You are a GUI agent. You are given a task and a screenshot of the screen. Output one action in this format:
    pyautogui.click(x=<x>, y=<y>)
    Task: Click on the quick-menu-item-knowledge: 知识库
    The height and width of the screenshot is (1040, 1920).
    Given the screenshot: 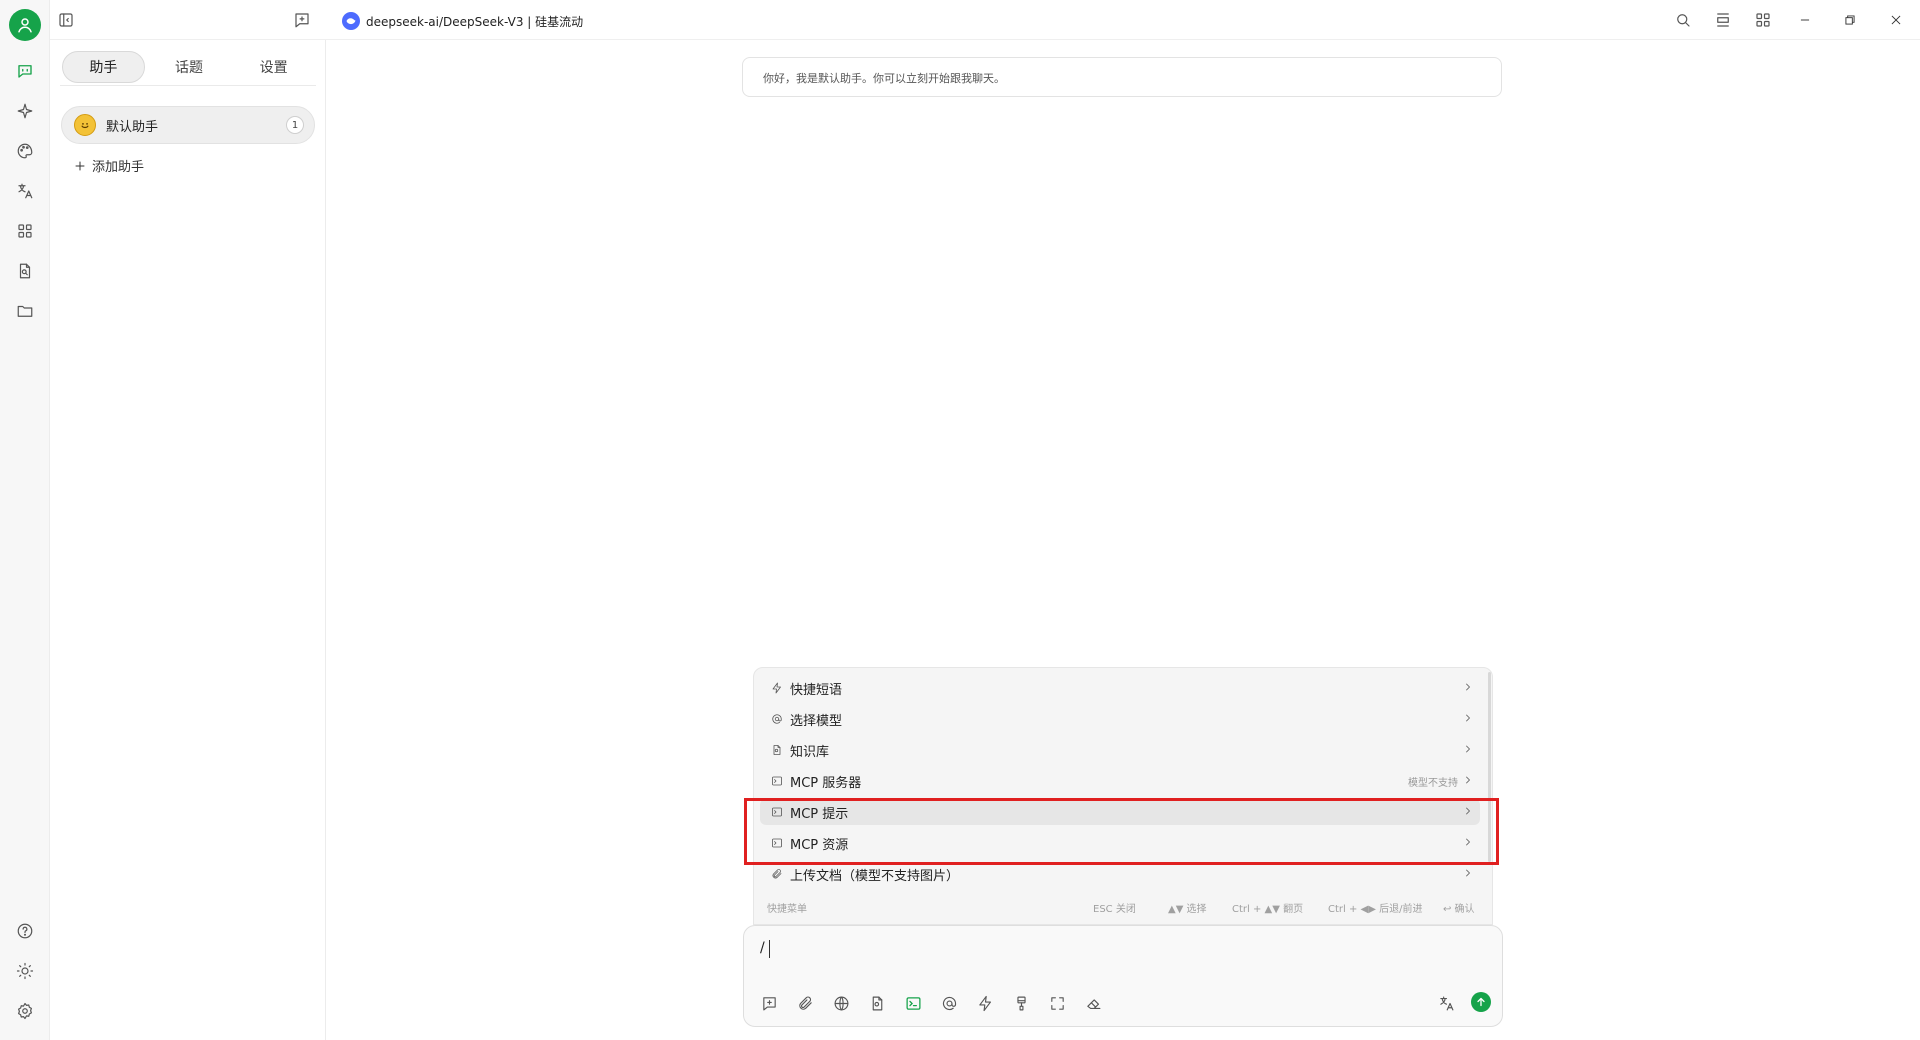 What is the action you would take?
    pyautogui.click(x=1120, y=750)
    